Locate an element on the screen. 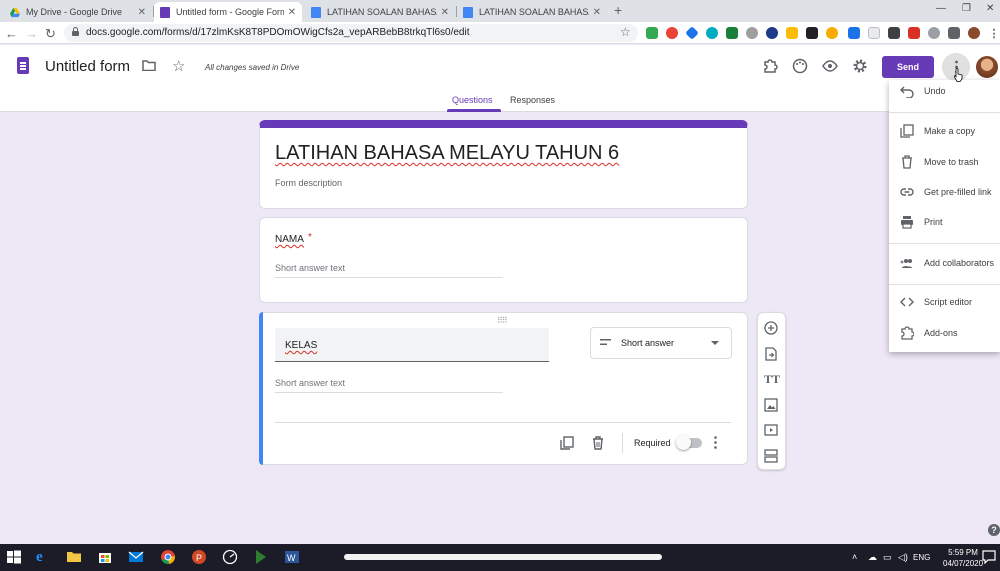 This screenshot has width=1000, height=571. volume-icon: ◁) is located at coordinates (903, 557).